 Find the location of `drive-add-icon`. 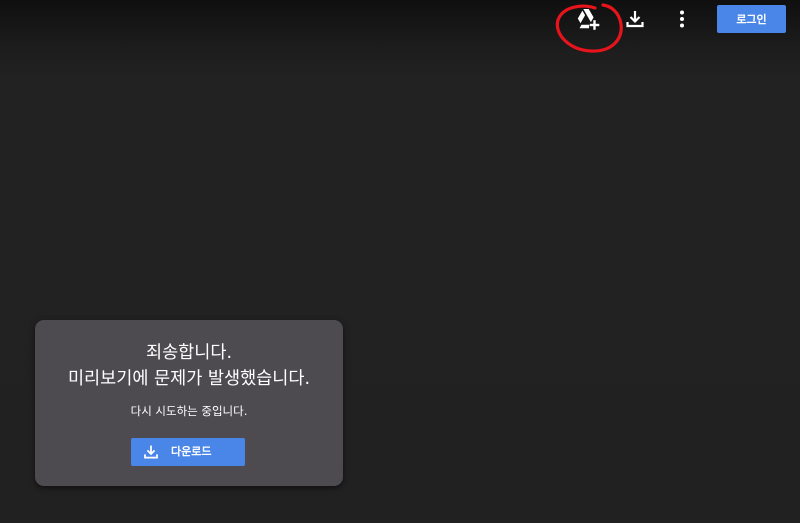

drive-add-icon is located at coordinates (588, 19).